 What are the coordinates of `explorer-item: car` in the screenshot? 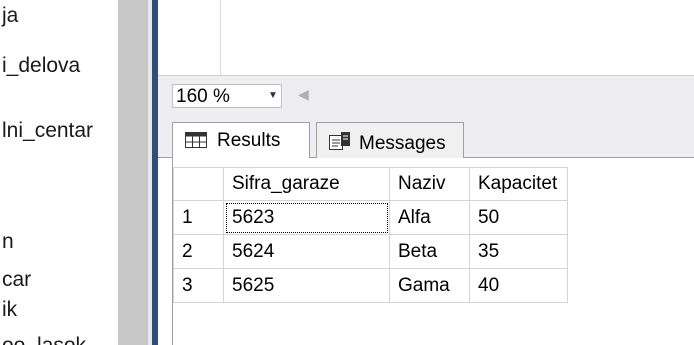 It's located at (16, 280).